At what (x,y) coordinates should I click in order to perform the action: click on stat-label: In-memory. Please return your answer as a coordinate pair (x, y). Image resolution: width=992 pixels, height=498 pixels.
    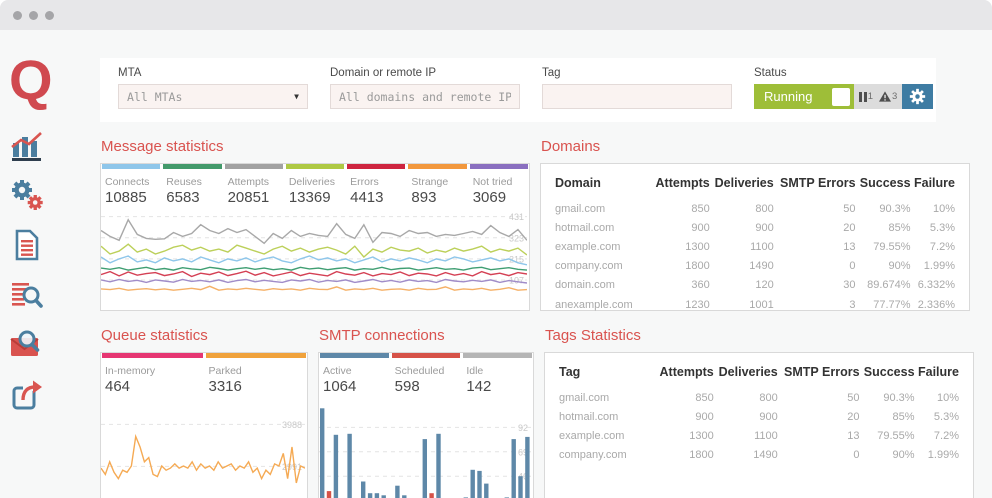
    Looking at the image, I should click on (130, 371).